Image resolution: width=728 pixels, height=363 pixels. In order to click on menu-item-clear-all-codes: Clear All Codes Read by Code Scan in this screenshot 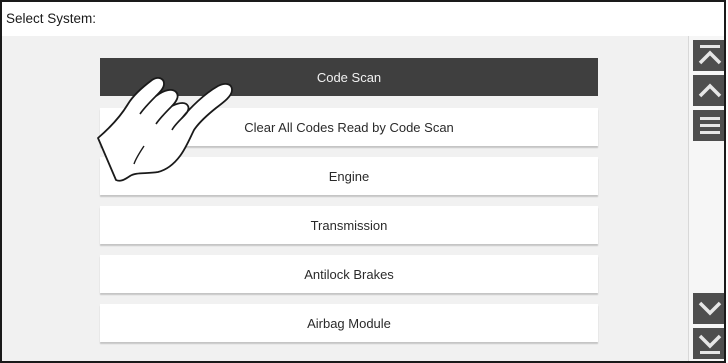, I will do `click(349, 127)`.